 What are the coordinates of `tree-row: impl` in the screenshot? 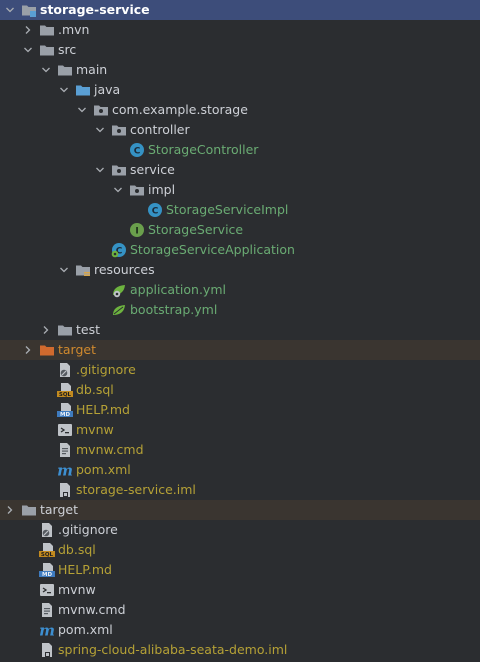 It's located at (240, 190).